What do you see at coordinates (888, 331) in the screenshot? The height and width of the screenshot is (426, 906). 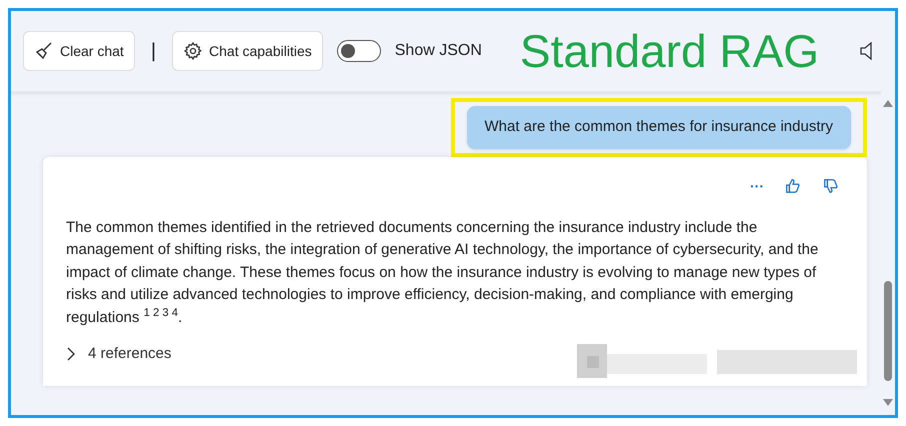 I see `scroll-thumb` at bounding box center [888, 331].